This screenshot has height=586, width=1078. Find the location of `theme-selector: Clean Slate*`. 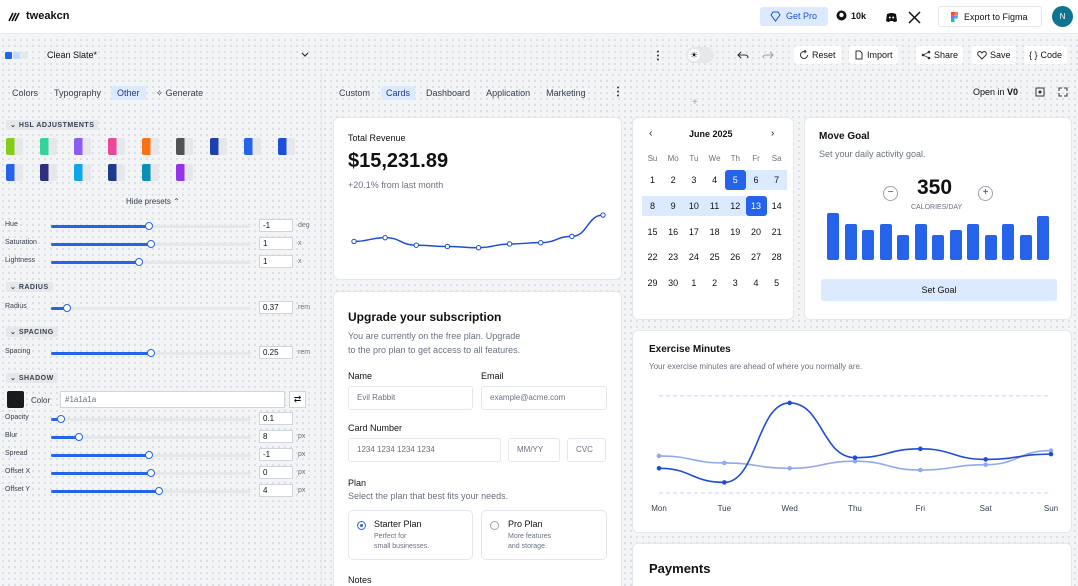

theme-selector: Clean Slate* is located at coordinates (72, 55).